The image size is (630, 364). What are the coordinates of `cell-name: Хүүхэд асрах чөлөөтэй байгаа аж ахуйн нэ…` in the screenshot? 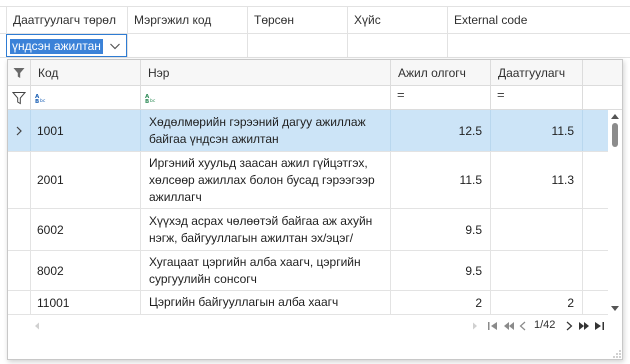 It's located at (265, 229).